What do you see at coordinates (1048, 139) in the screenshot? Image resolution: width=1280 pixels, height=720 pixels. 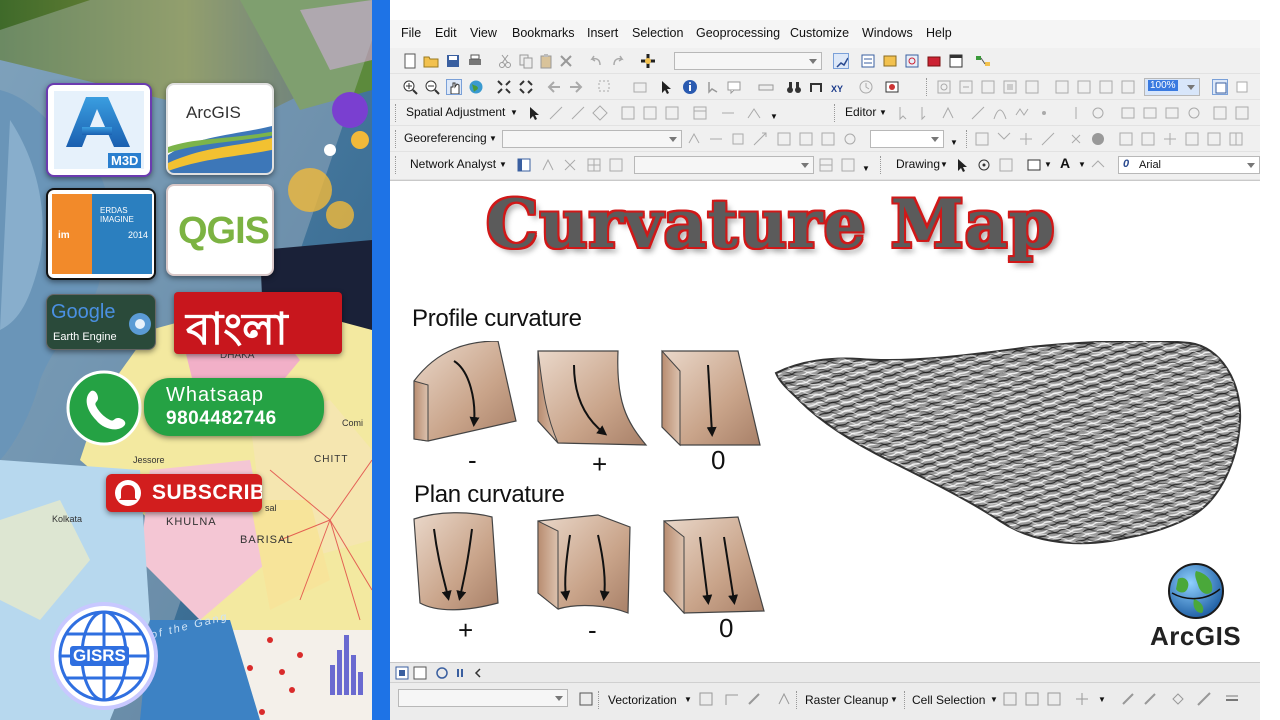 I see `cogo-angle-icon` at bounding box center [1048, 139].